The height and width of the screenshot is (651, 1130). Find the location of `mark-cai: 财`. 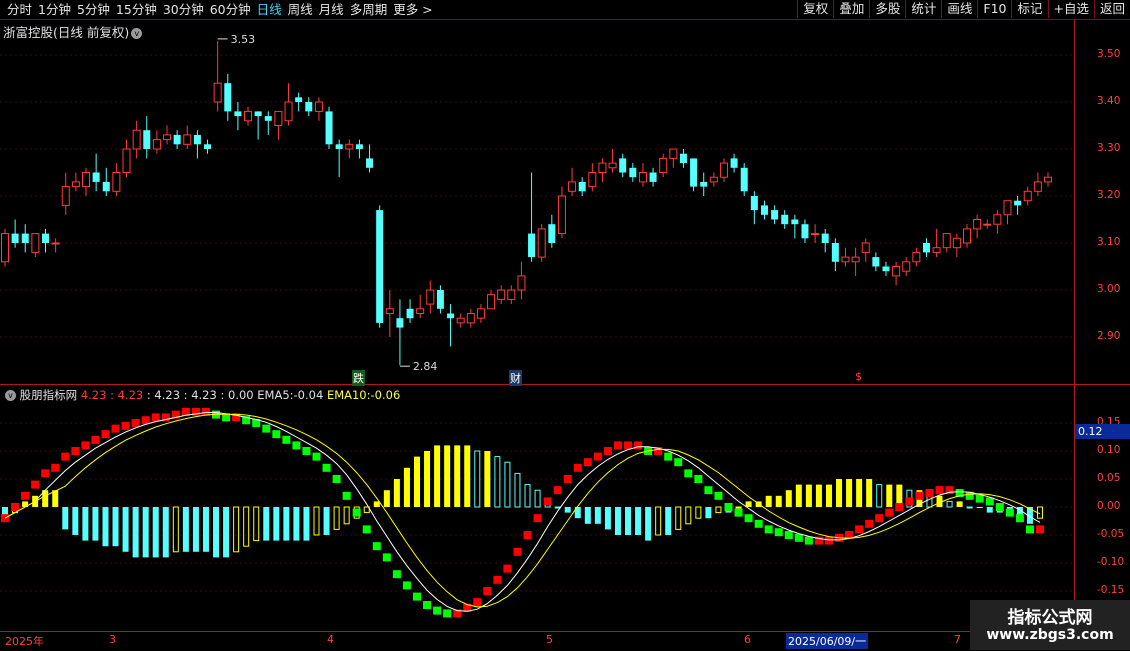

mark-cai: 财 is located at coordinates (515, 378).